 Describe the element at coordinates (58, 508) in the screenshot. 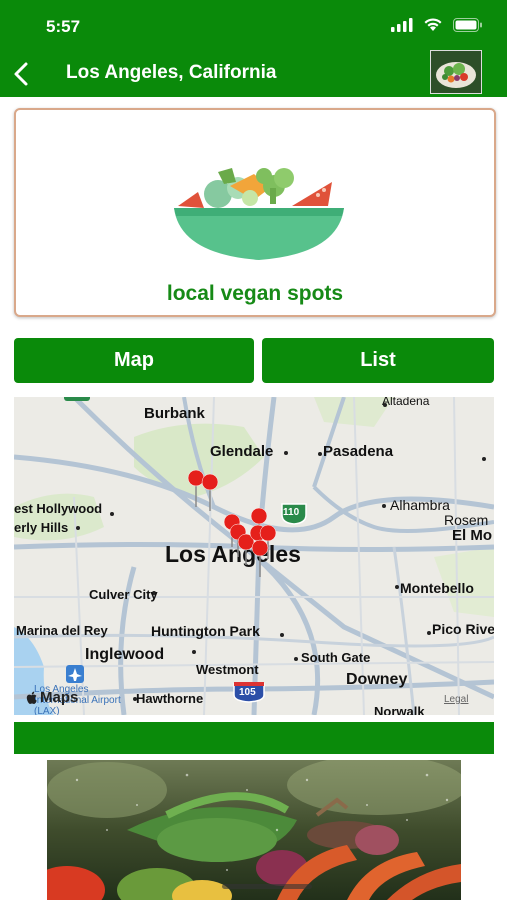

I see `map-label-west-hollywood: est Hollywood` at that location.